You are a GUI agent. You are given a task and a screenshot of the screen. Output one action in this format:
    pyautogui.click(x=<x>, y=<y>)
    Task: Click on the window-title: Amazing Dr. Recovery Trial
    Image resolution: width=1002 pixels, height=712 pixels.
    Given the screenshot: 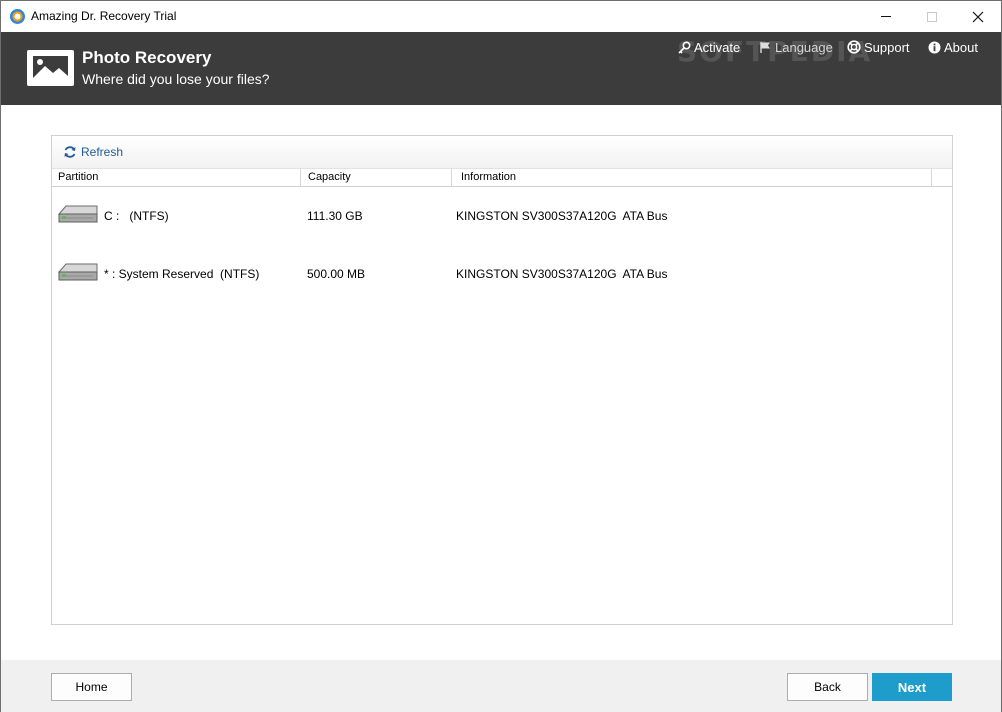 What is the action you would take?
    pyautogui.click(x=104, y=16)
    